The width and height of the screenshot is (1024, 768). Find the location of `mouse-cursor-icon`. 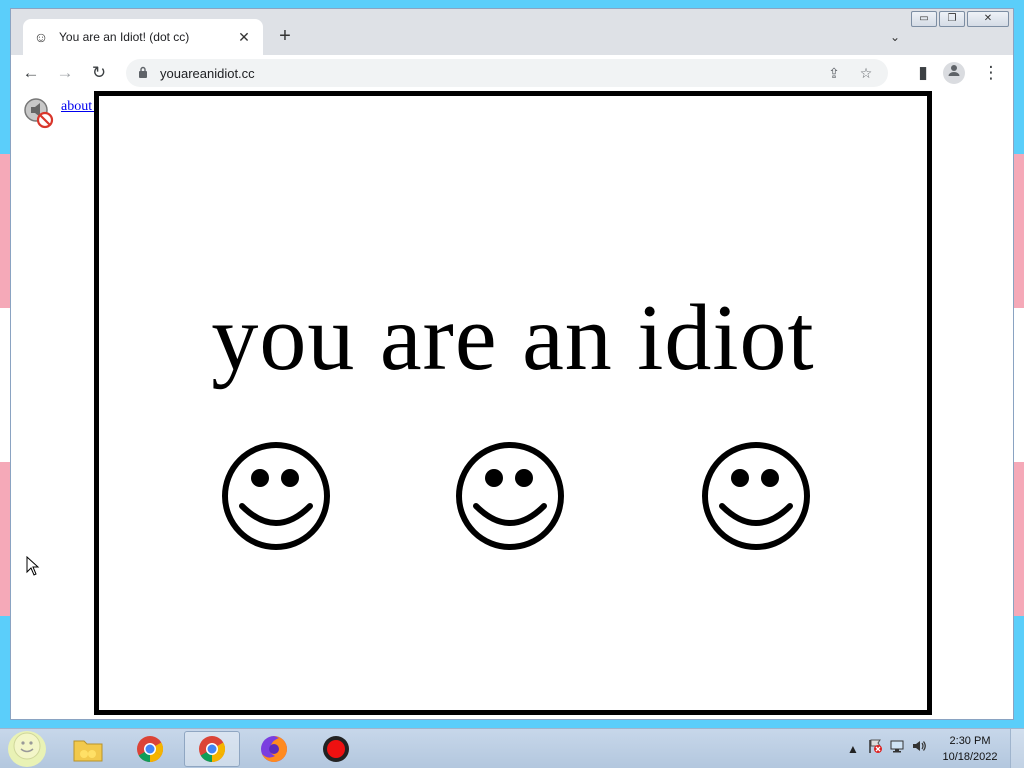

mouse-cursor-icon is located at coordinates (33, 566).